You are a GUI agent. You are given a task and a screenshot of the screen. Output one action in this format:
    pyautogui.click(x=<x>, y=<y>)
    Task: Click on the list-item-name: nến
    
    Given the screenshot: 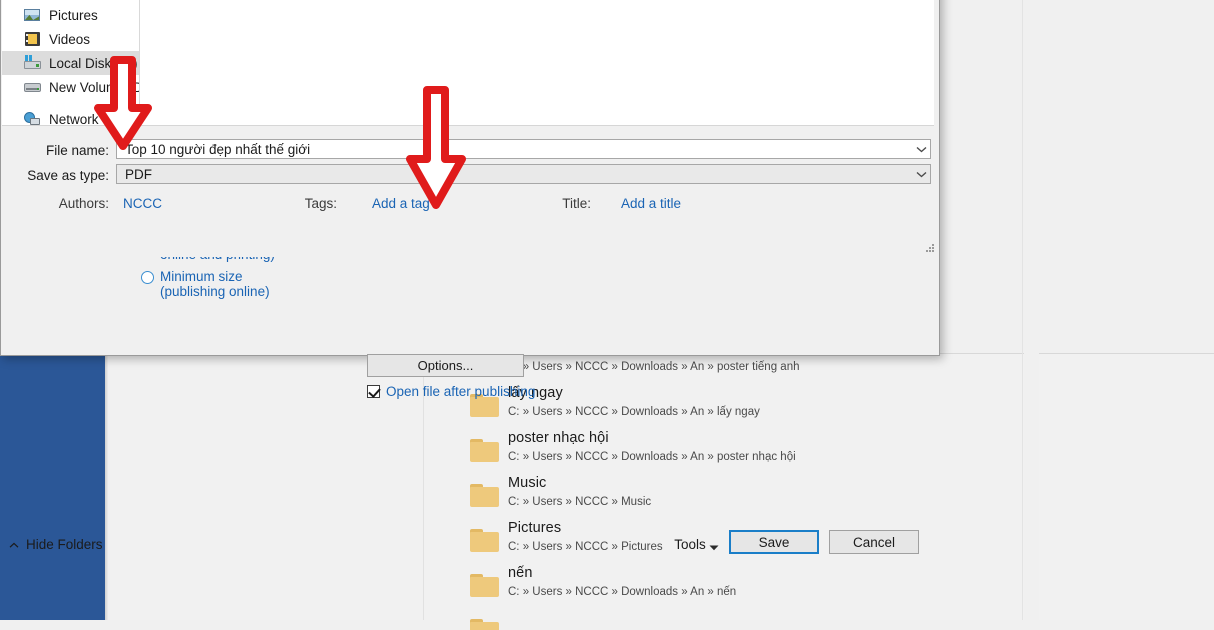 What is the action you would take?
    pyautogui.click(x=520, y=573)
    